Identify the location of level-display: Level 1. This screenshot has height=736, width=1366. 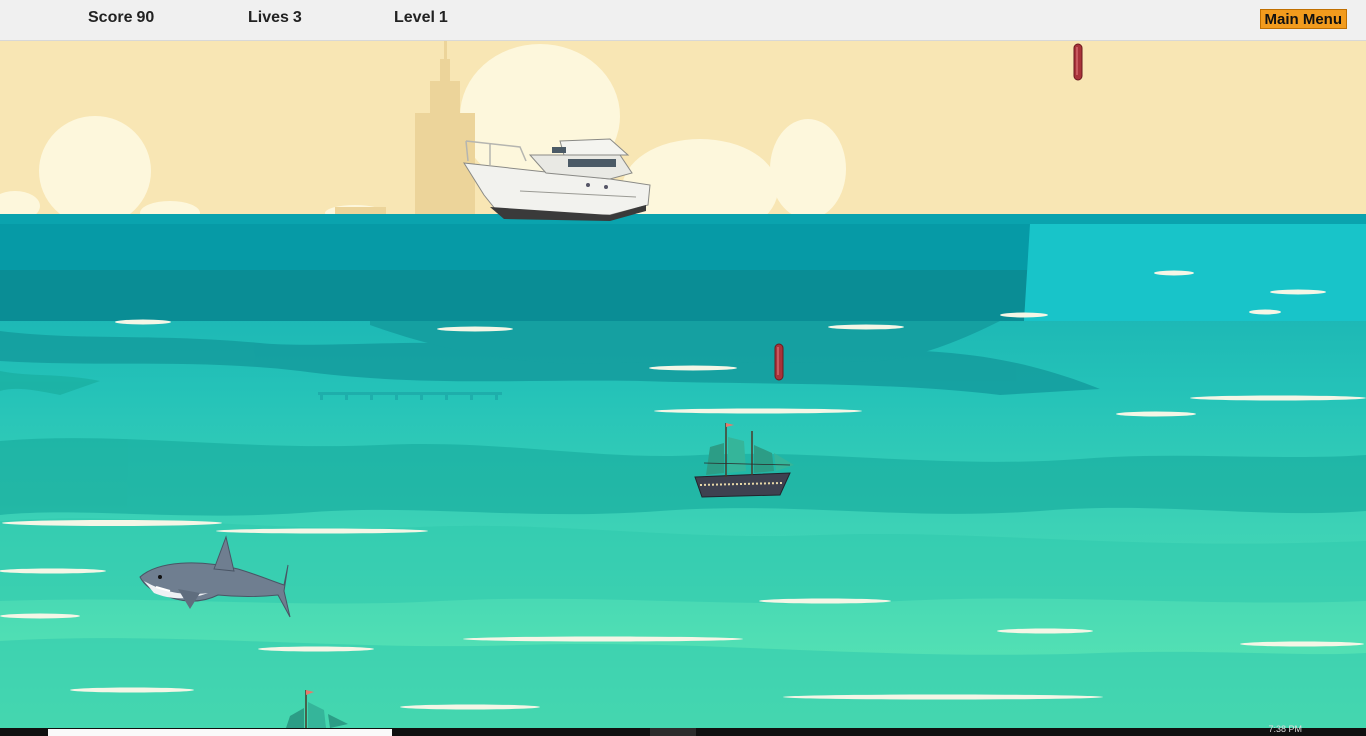
(421, 18).